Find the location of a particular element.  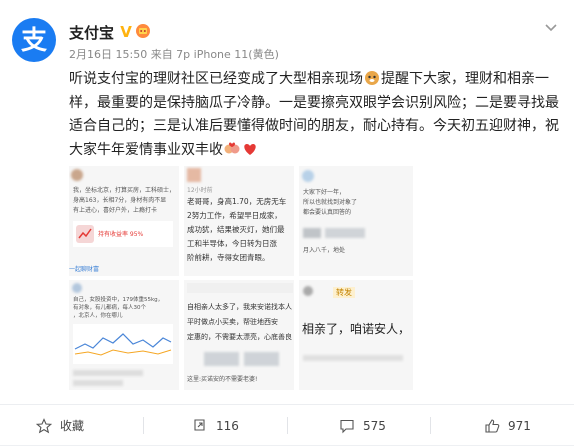

svg-text: V is located at coordinates (126, 31).